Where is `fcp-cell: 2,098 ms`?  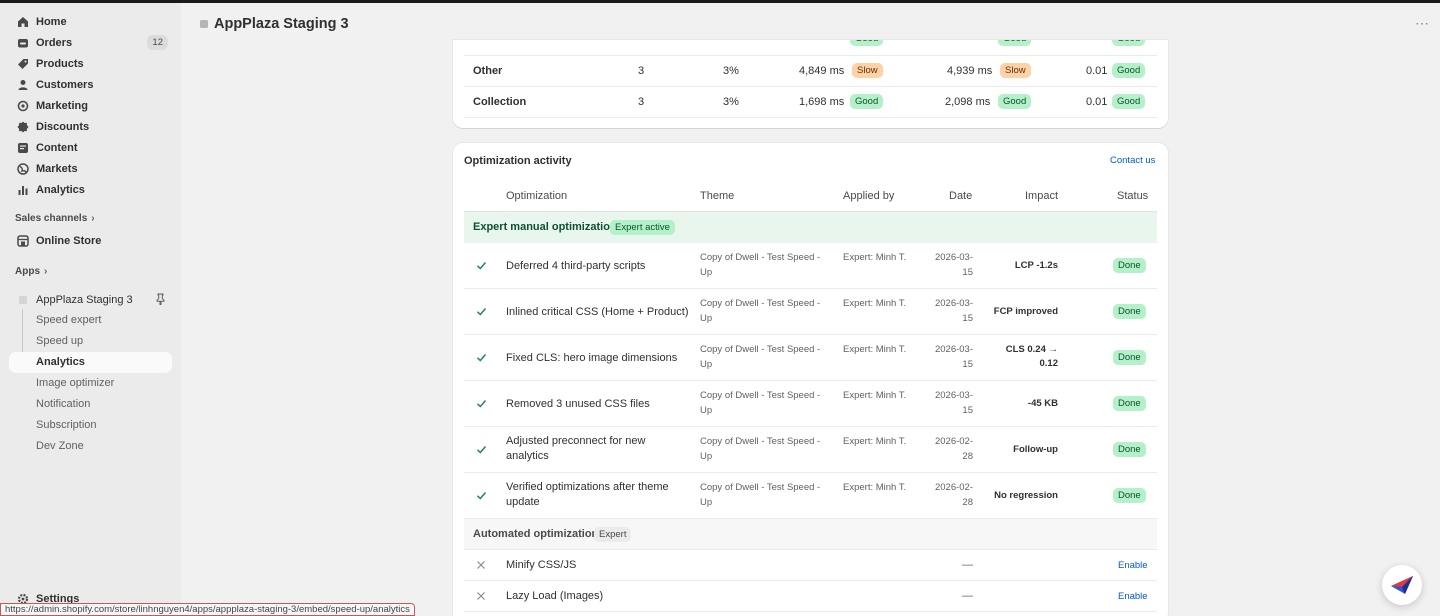 fcp-cell: 2,098 ms is located at coordinates (968, 102).